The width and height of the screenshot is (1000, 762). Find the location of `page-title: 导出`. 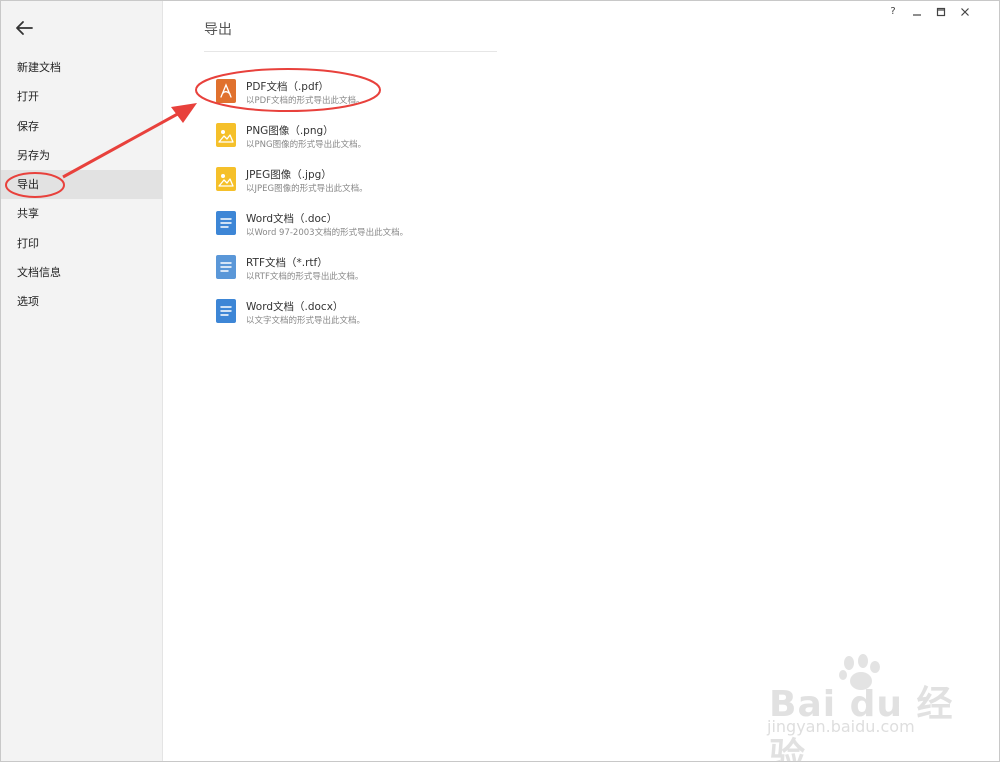

page-title: 导出 is located at coordinates (218, 30).